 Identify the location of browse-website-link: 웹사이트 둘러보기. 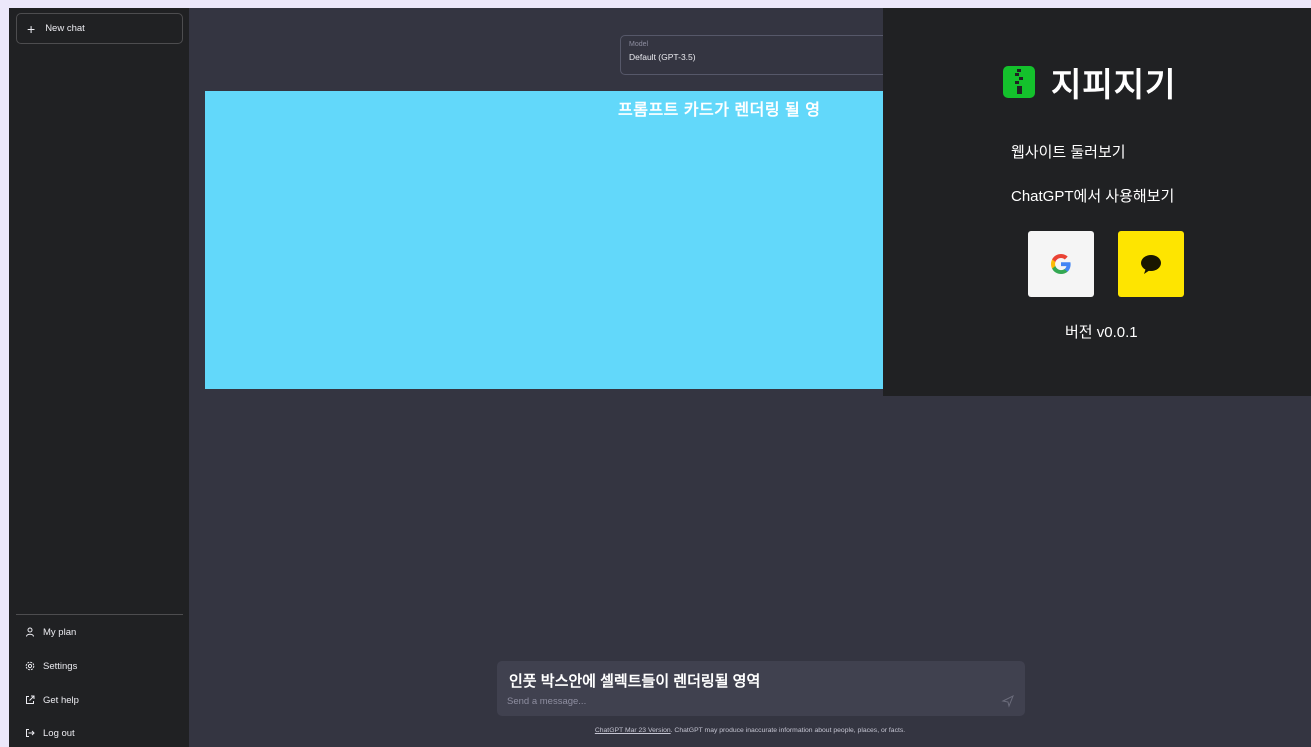
(1068, 151).